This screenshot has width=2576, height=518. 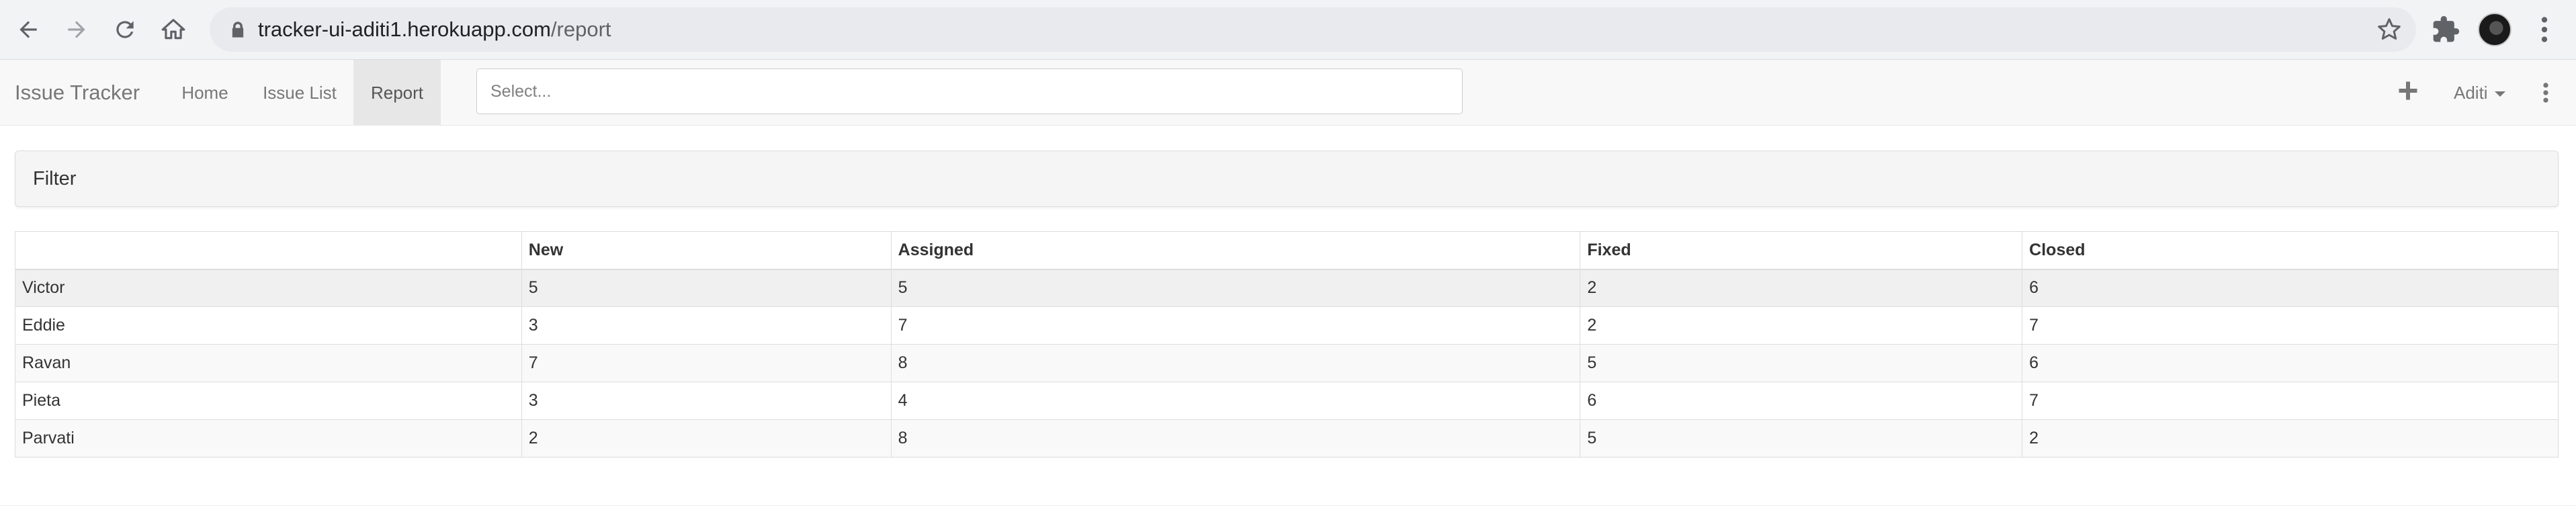 I want to click on page-divider, so click(x=1288, y=505).